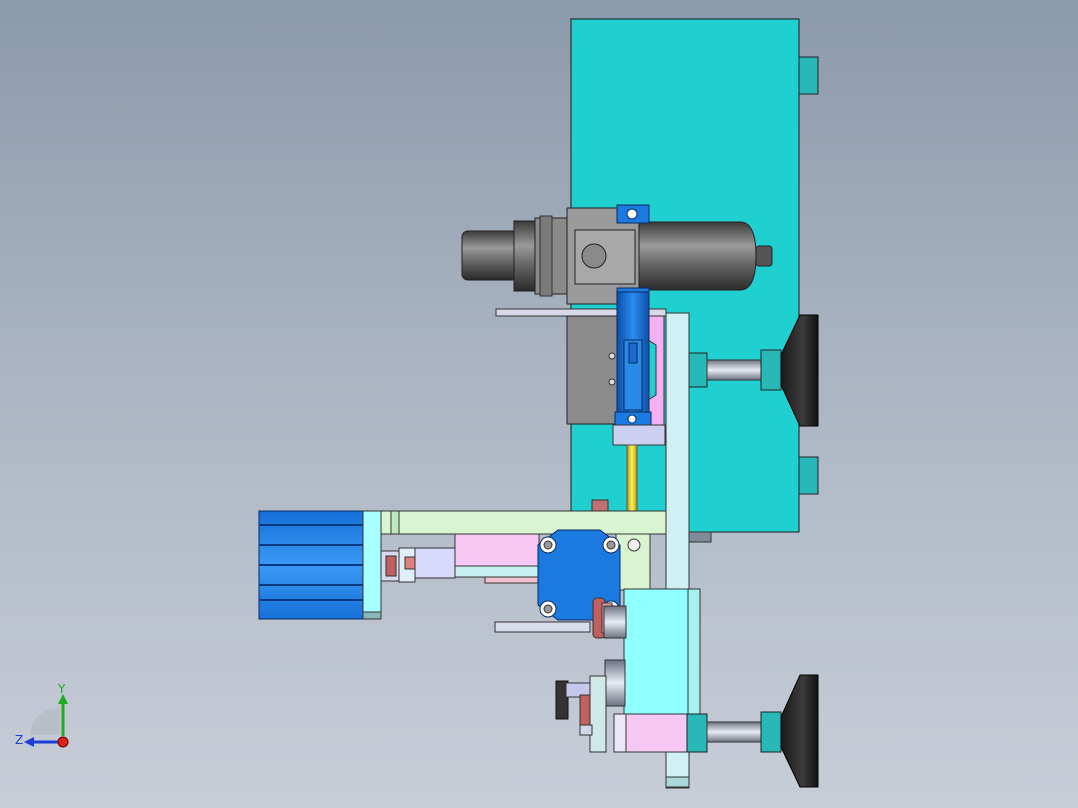  Describe the element at coordinates (700, 537) in the screenshot. I see `plate-bottom-nub` at that location.